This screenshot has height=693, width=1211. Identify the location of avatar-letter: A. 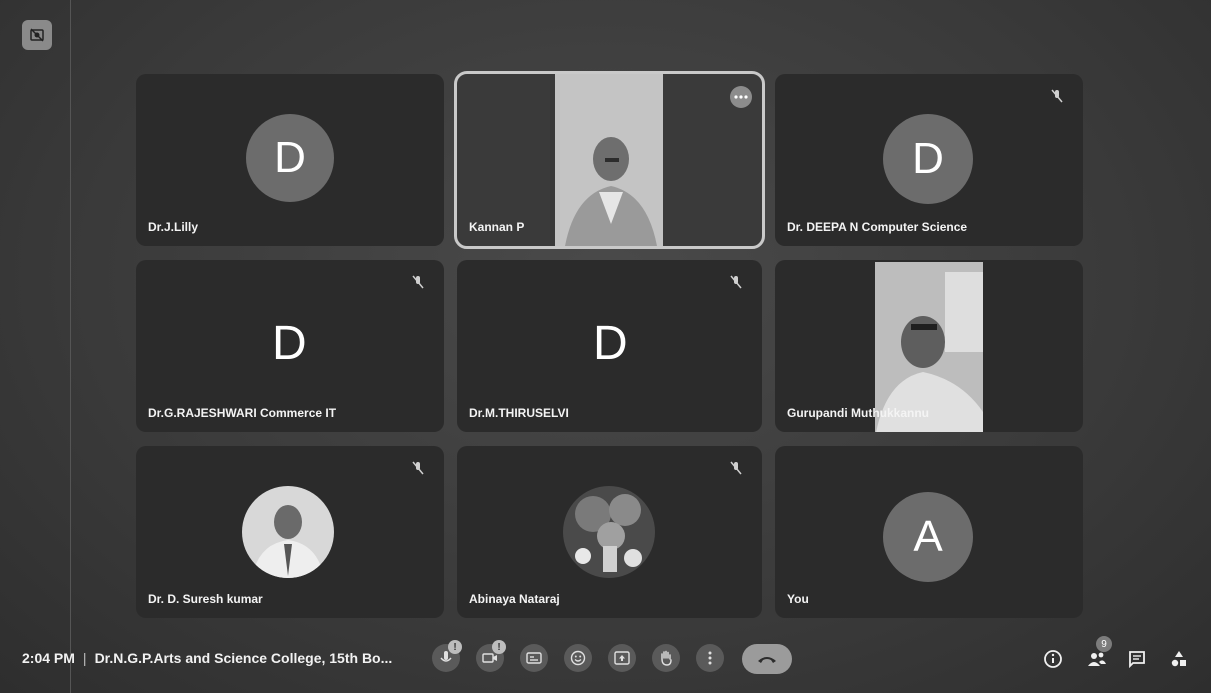
(928, 536).